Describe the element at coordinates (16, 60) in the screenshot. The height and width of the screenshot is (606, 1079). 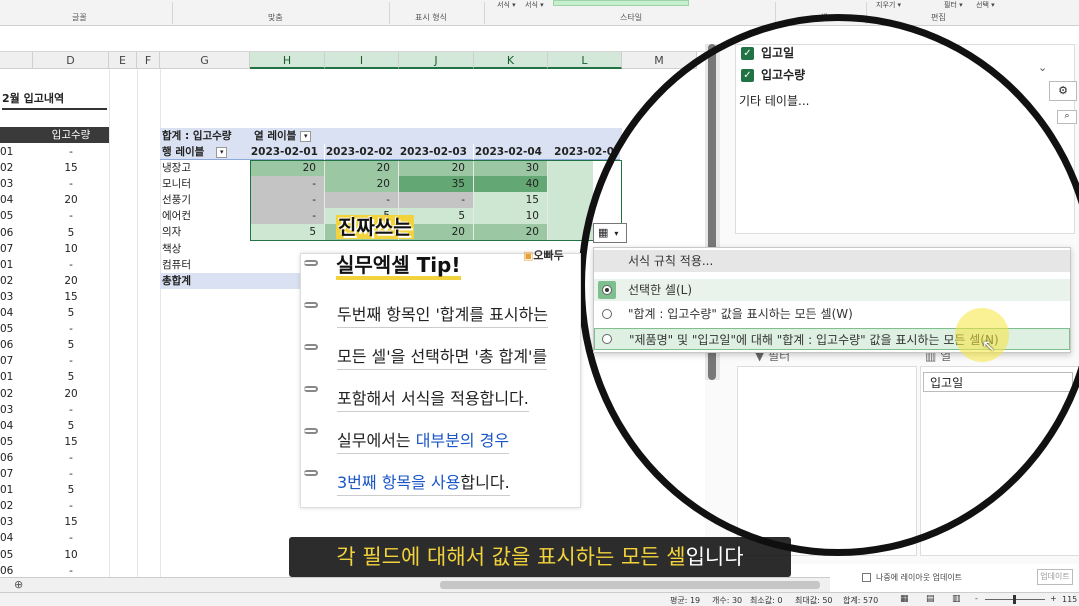
I see `column-header-c` at that location.